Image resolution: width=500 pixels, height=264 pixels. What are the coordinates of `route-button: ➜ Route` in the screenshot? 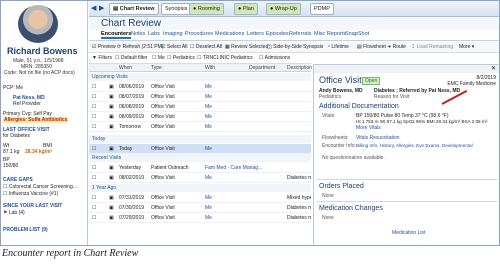 It's located at (396, 47).